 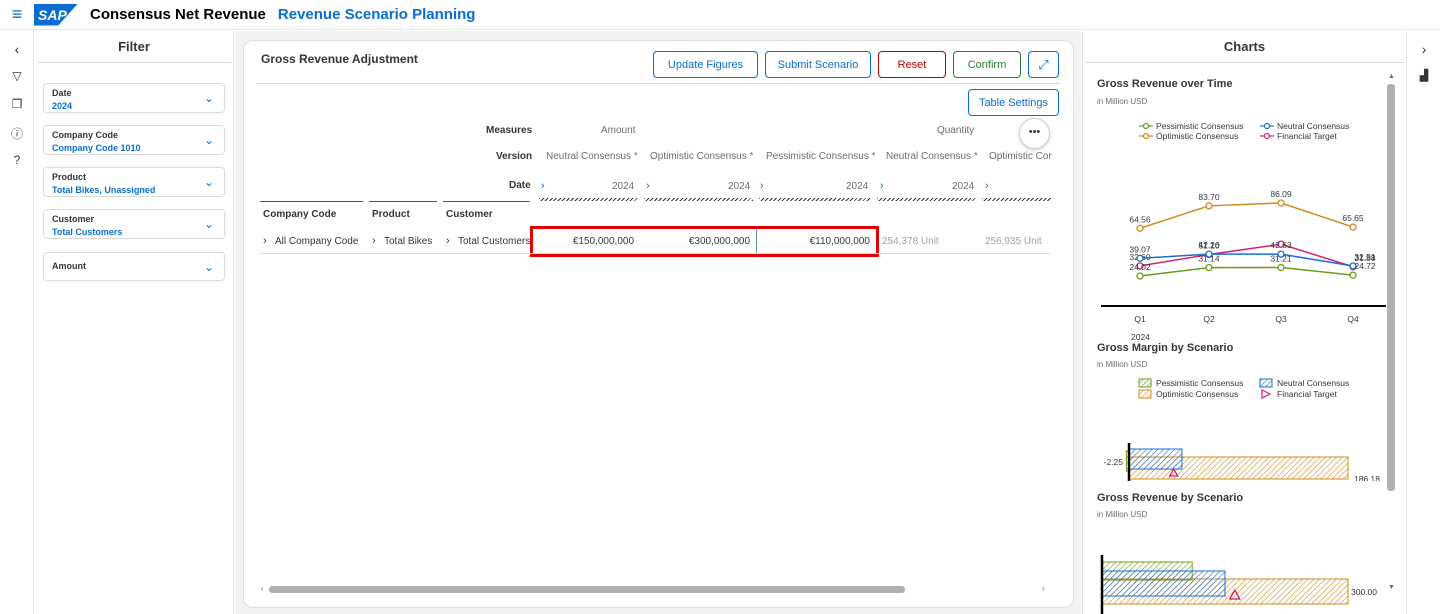 I want to click on right-rail: › ▟, so click(x=1423, y=322).